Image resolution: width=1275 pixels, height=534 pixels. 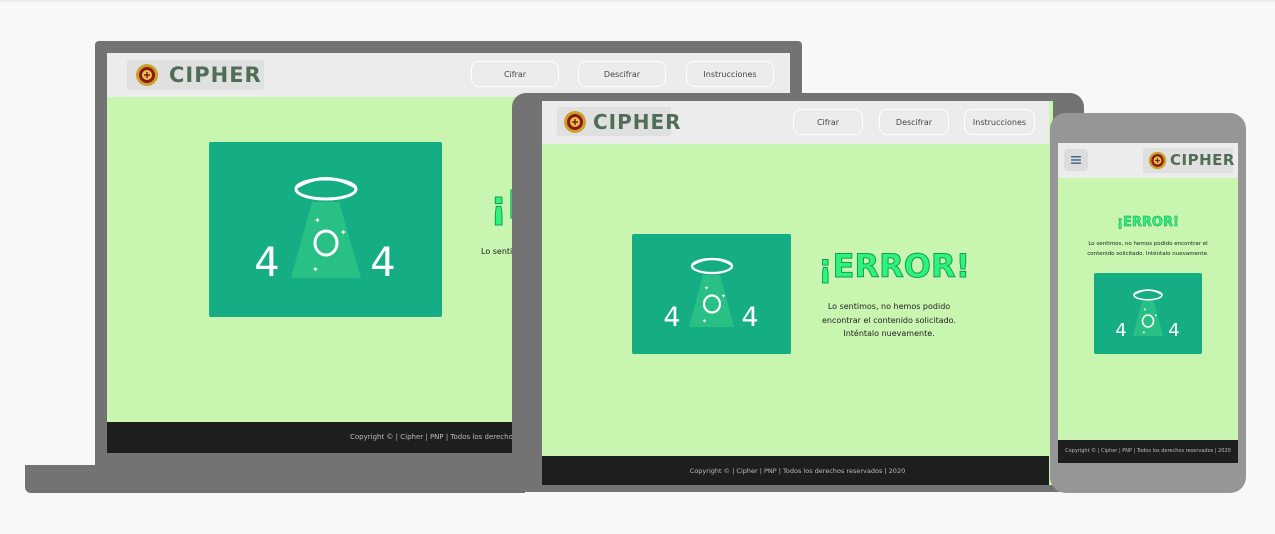 I want to click on top-border, so click(x=637, y=1).